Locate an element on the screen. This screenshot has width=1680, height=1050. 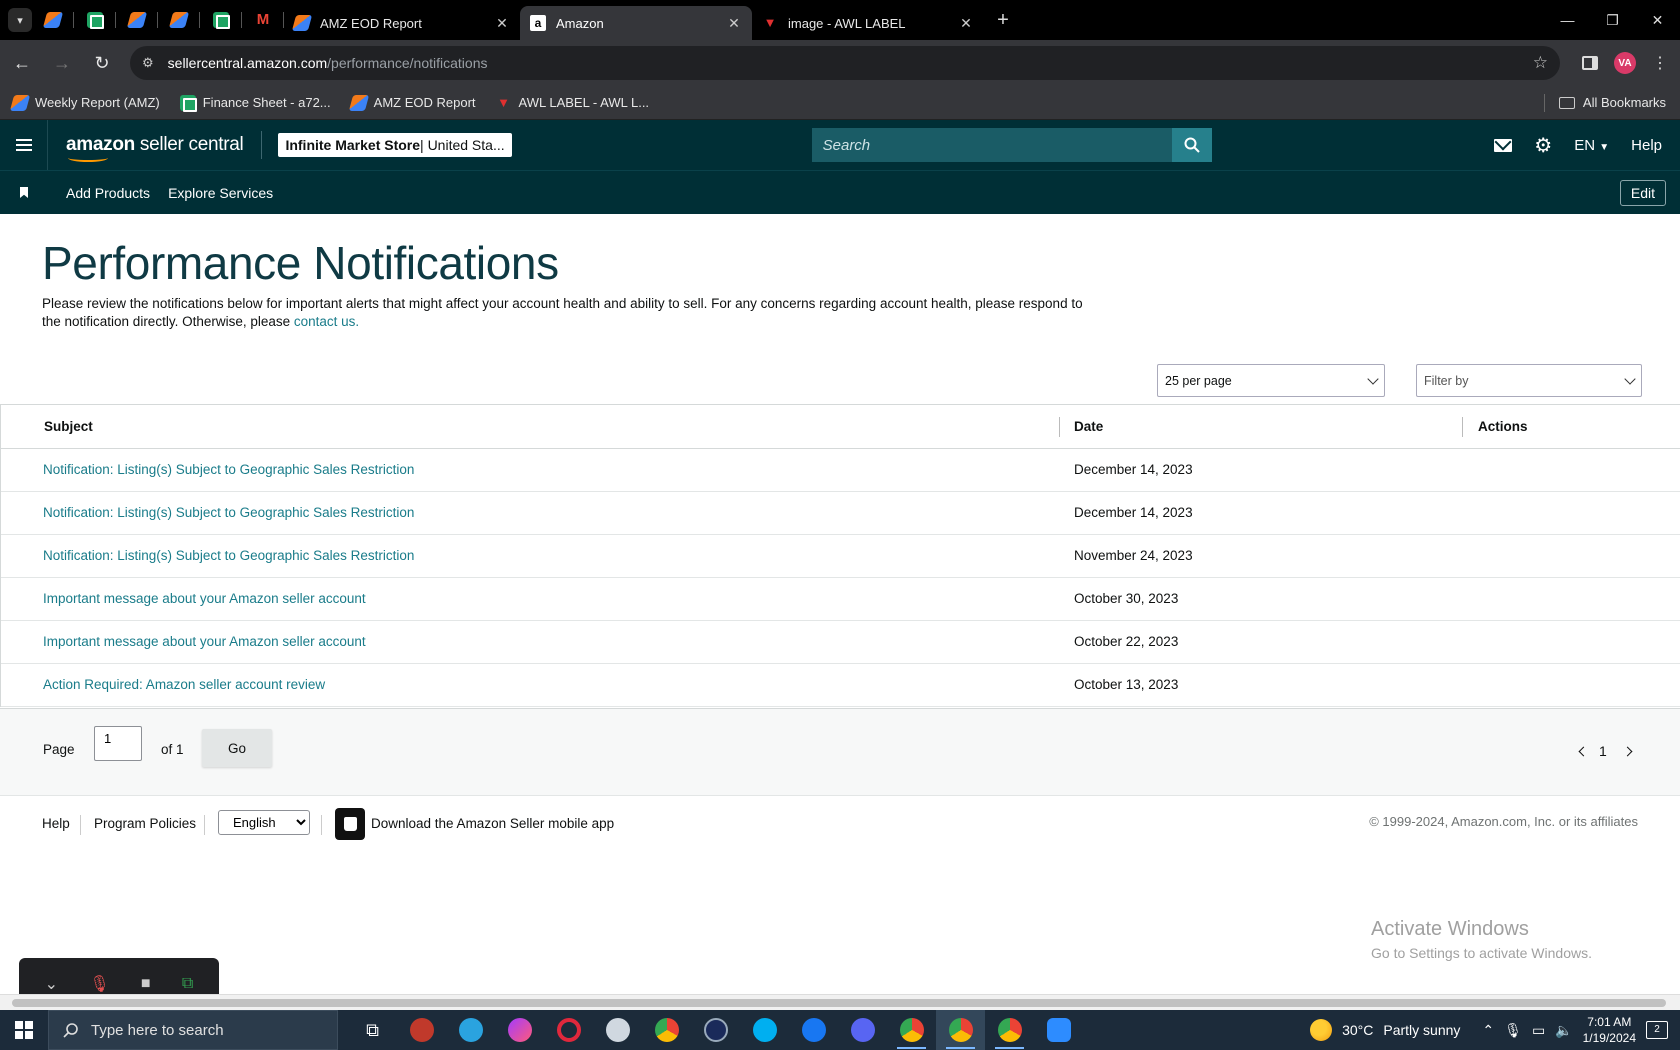
bookmark-amz-eod: AMZ EOD Report is located at coordinates (412, 102).